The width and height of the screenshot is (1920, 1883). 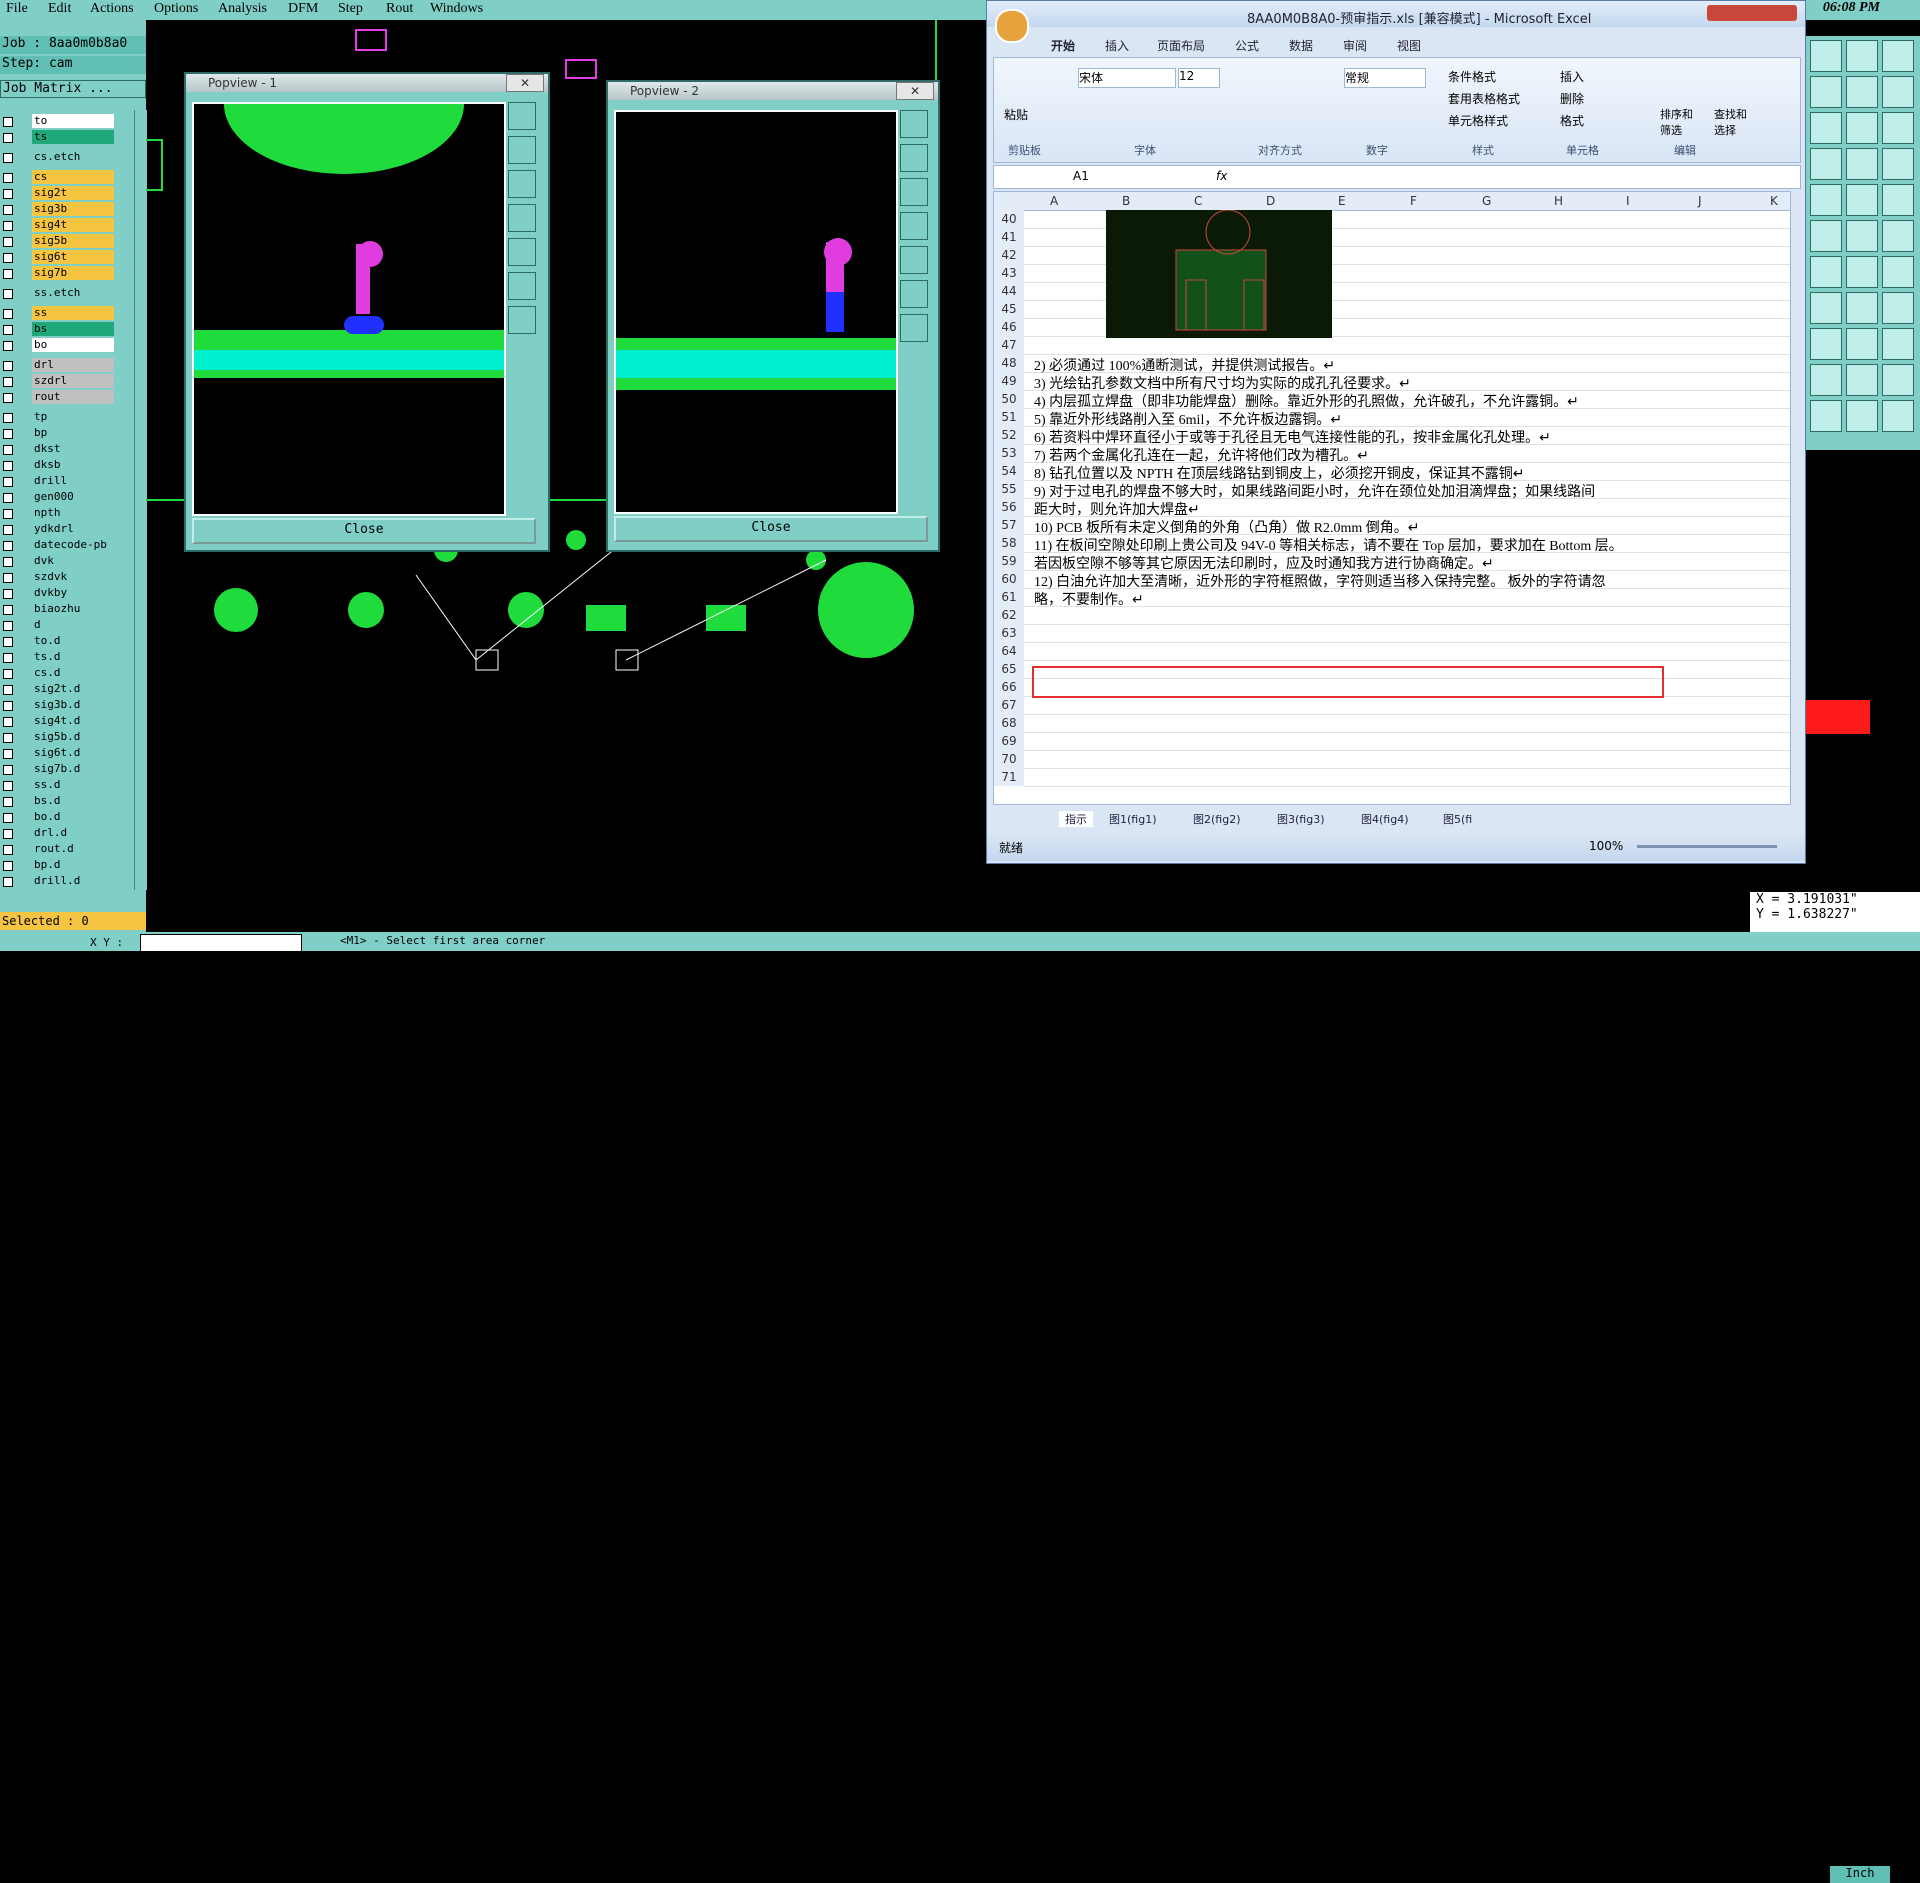 I want to click on layer-name: sig3b, so click(x=73, y=209).